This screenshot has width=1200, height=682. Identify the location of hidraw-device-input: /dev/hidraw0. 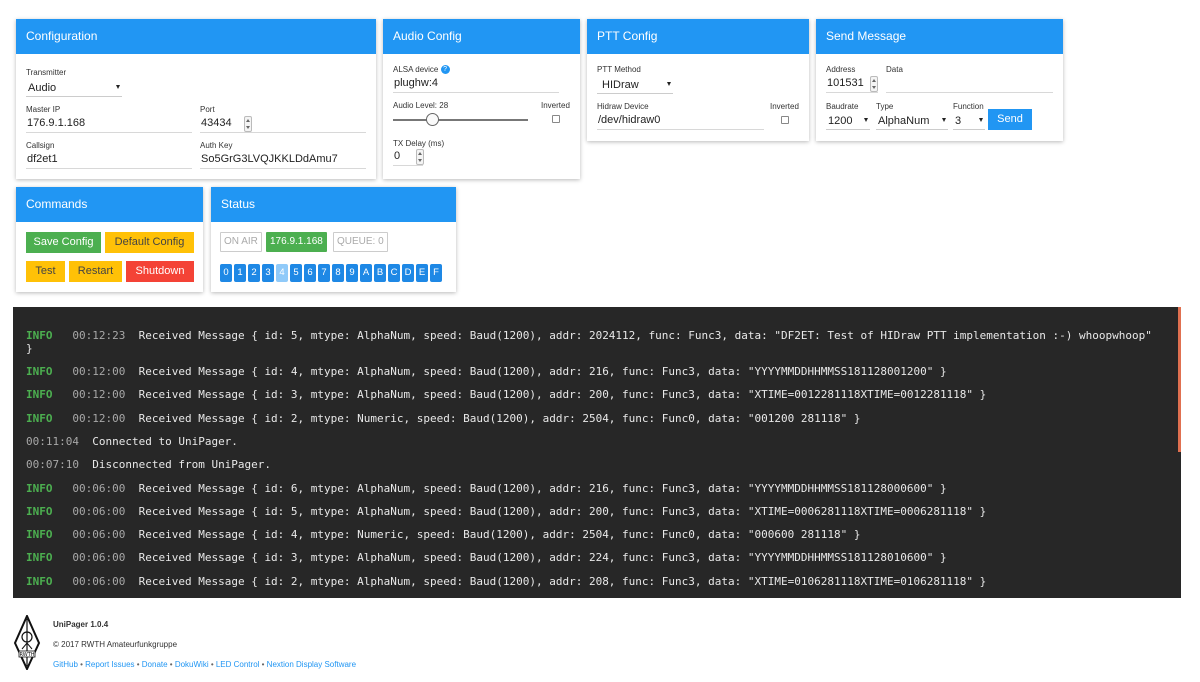
(680, 121).